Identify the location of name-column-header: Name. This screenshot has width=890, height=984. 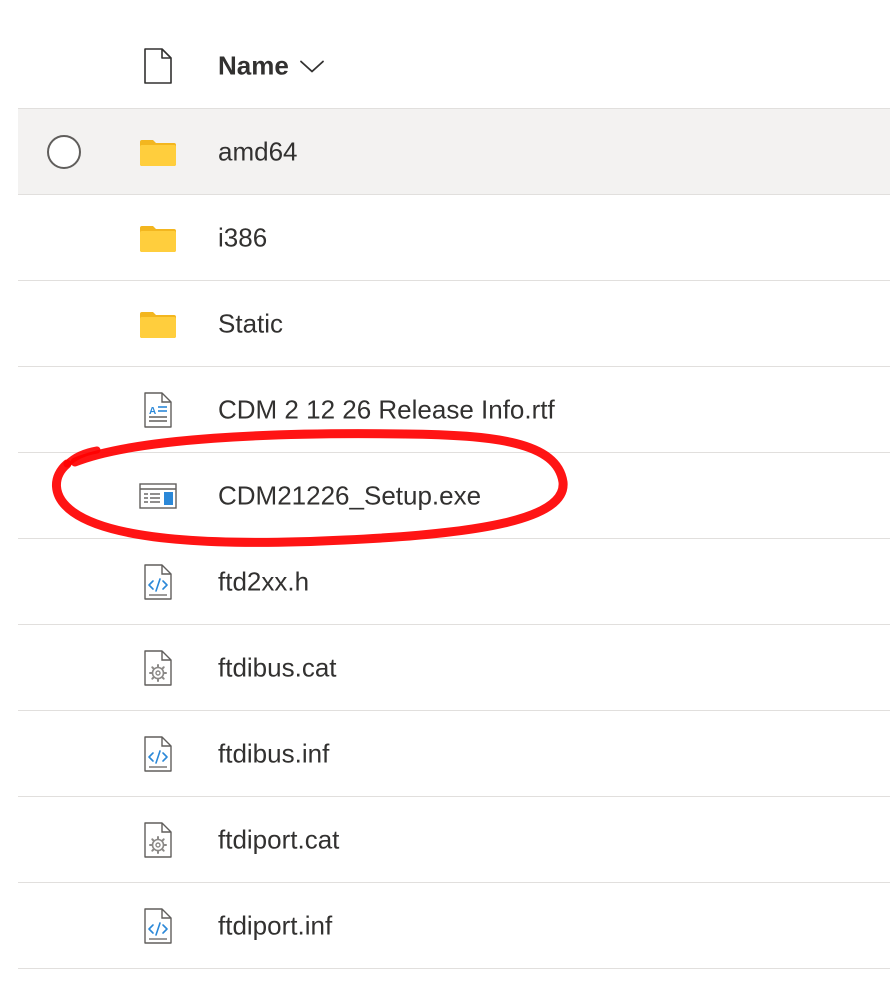
(271, 66).